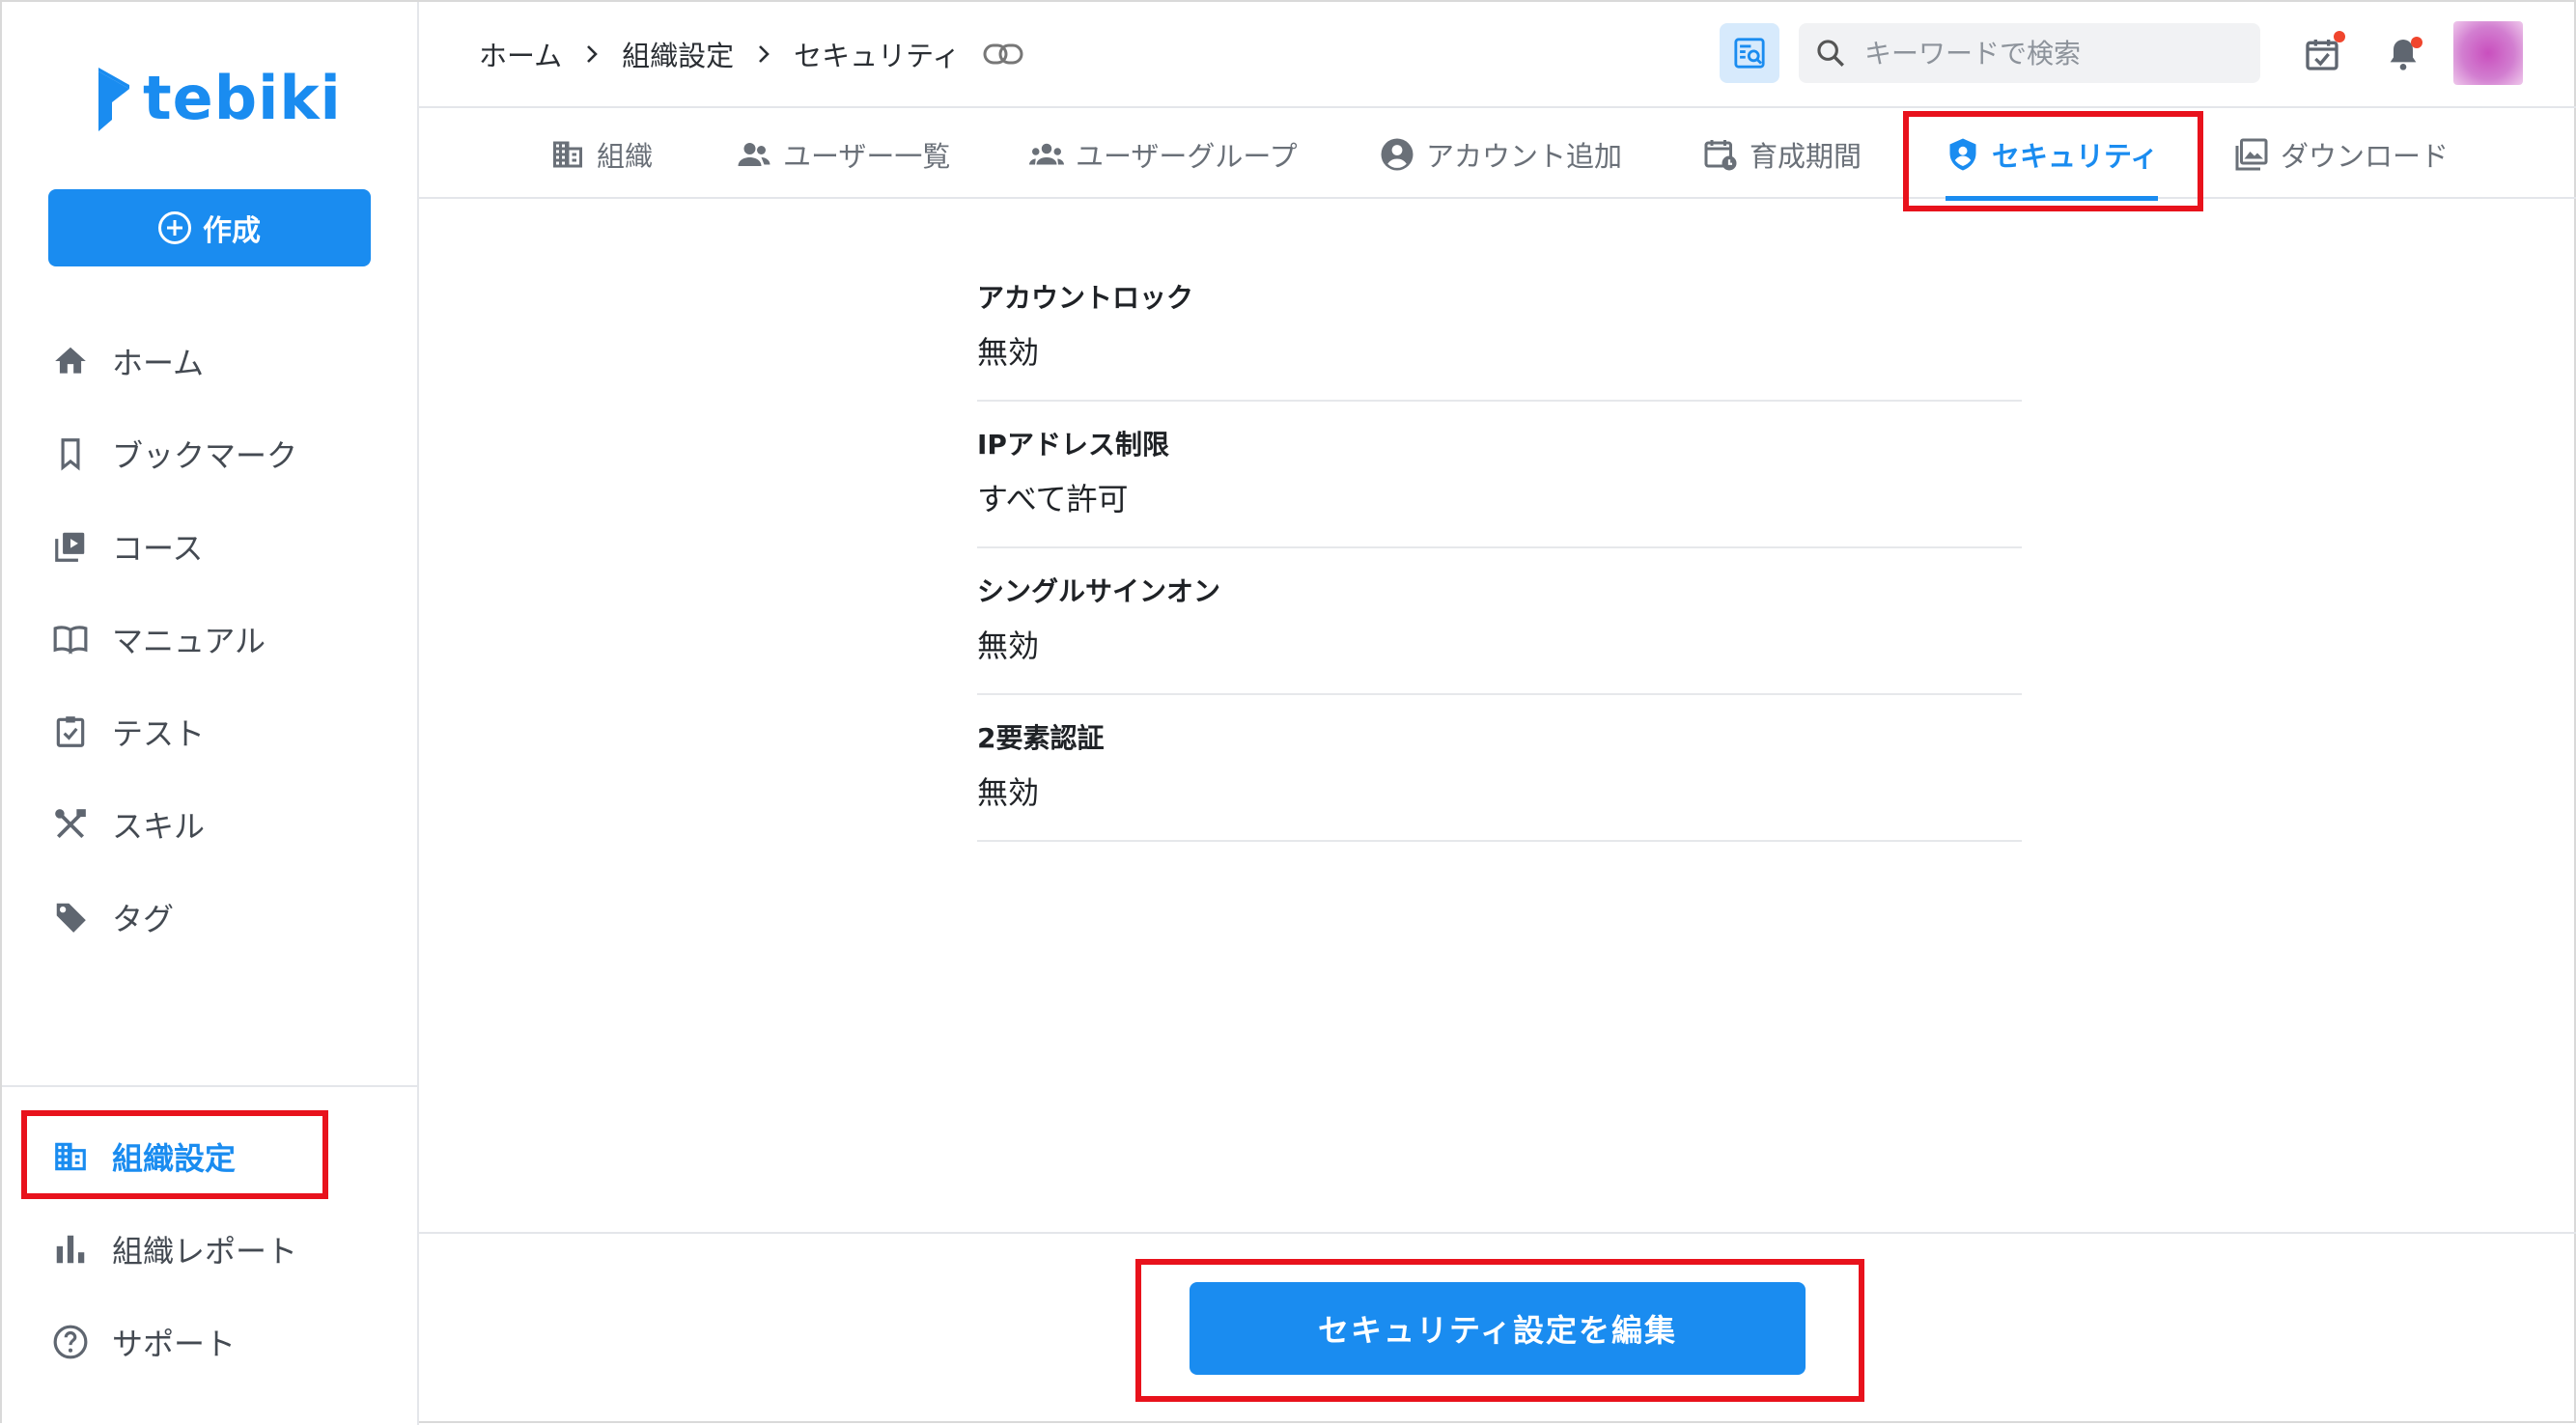  Describe the element at coordinates (1497, 55) in the screenshot. I see `top-header: ホーム 組織設定 セキュリティ` at that location.